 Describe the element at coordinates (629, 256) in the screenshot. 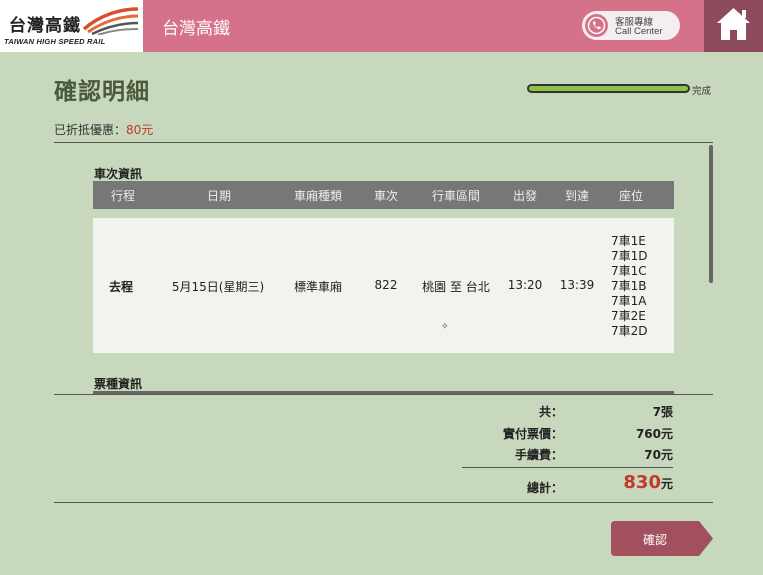

I see `seat-item: 7車1D` at that location.